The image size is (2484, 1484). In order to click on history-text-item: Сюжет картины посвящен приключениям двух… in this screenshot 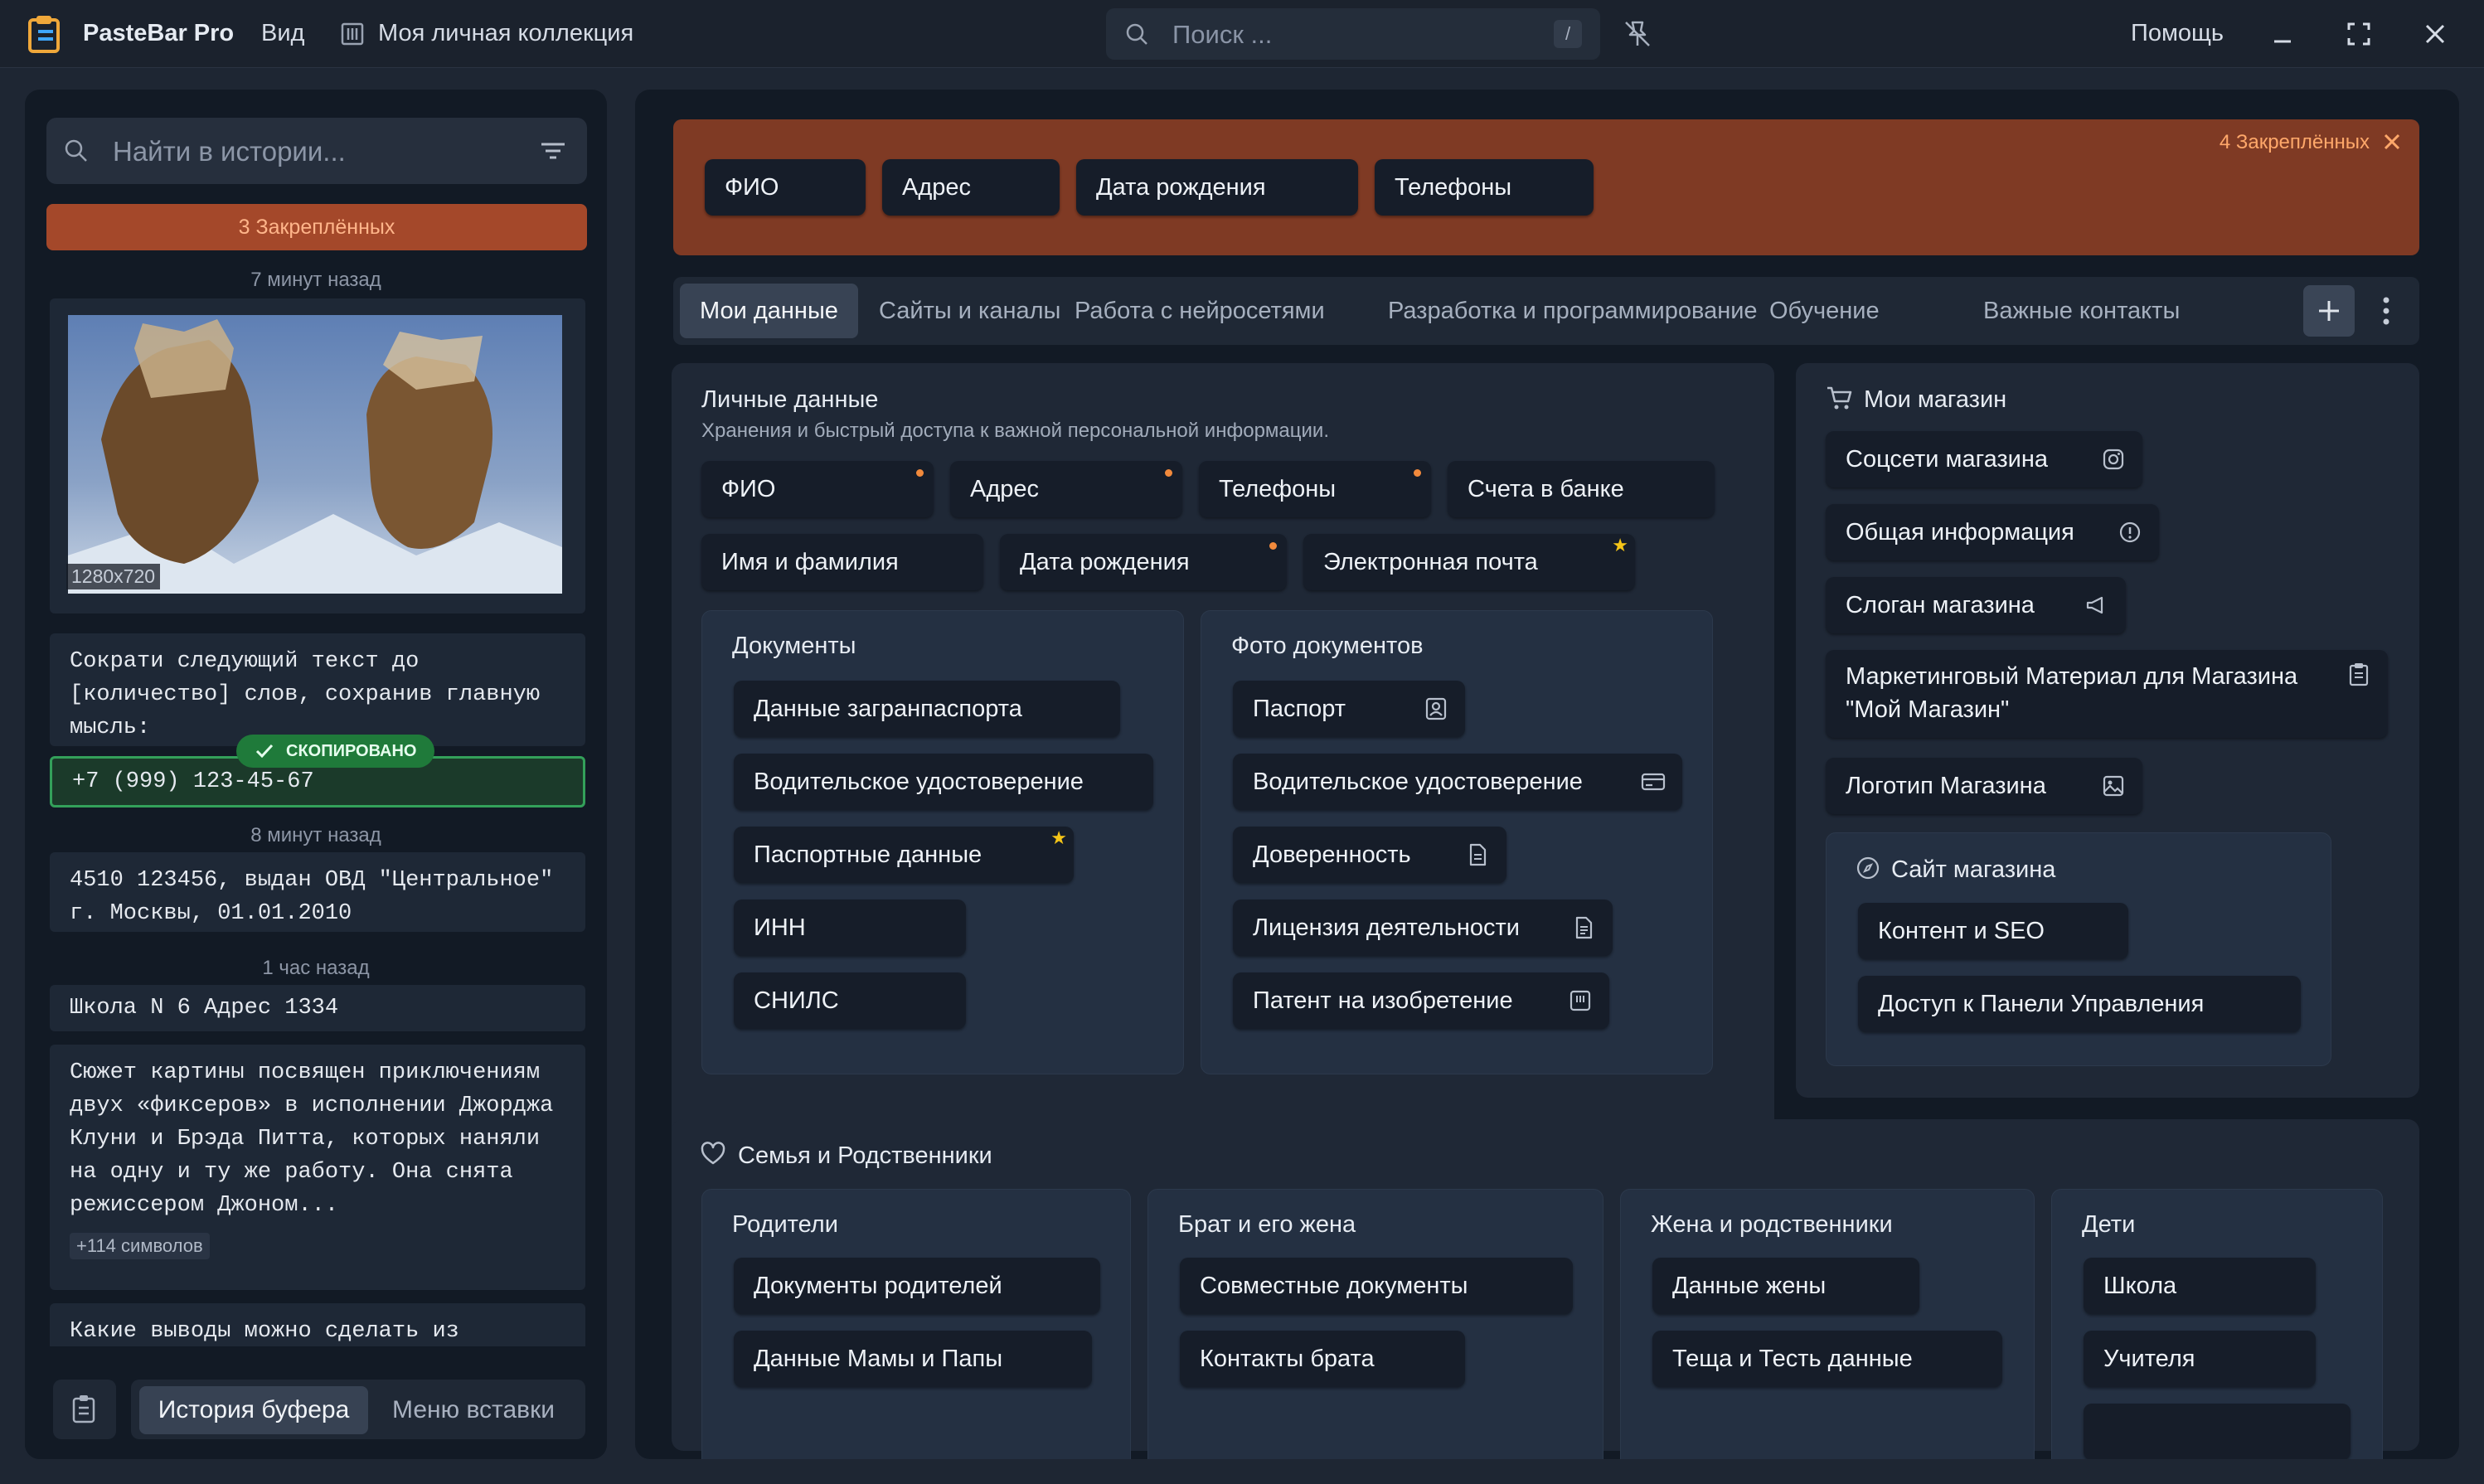, I will do `click(317, 1168)`.